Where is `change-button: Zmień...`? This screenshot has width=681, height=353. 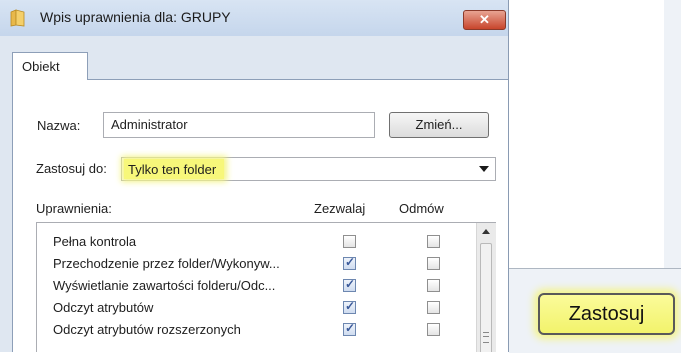 change-button: Zmień... is located at coordinates (439, 125).